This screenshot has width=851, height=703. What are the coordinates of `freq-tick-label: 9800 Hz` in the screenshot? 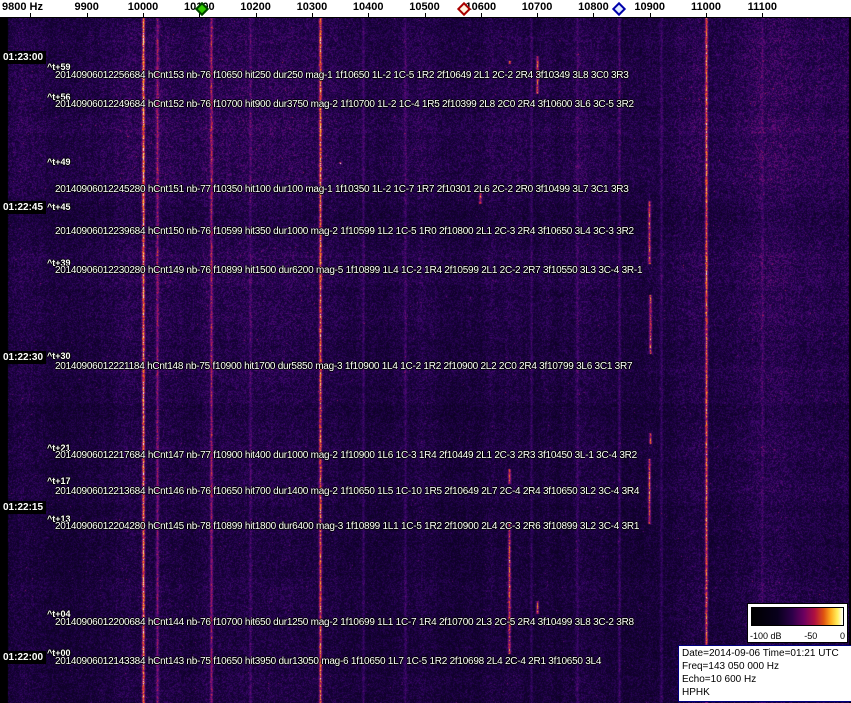 It's located at (22, 7).